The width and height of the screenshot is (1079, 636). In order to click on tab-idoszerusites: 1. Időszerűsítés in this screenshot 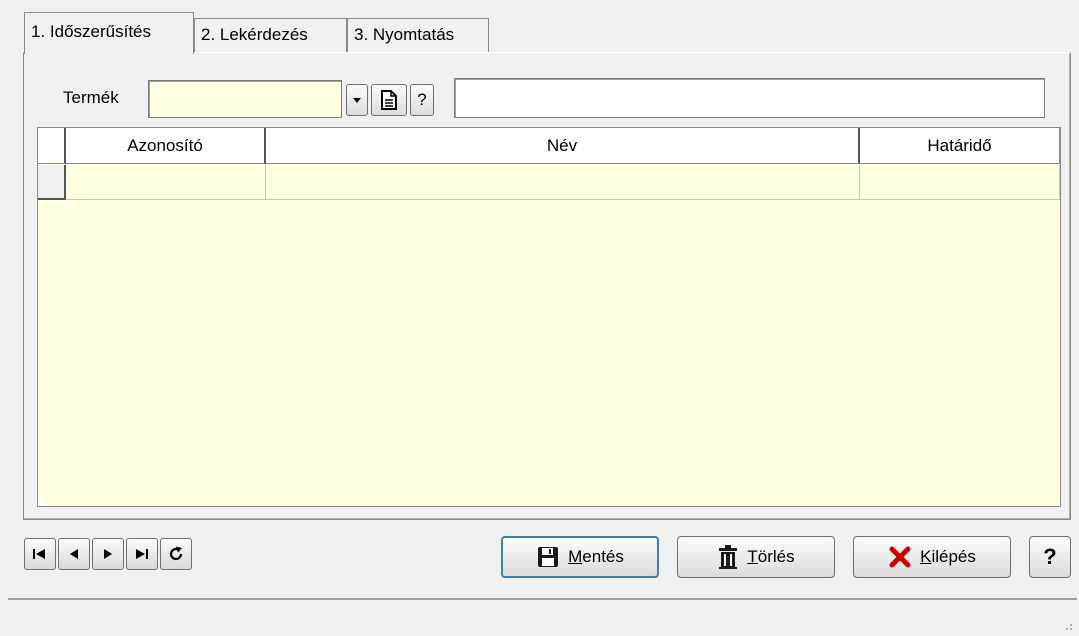, I will do `click(109, 33)`.